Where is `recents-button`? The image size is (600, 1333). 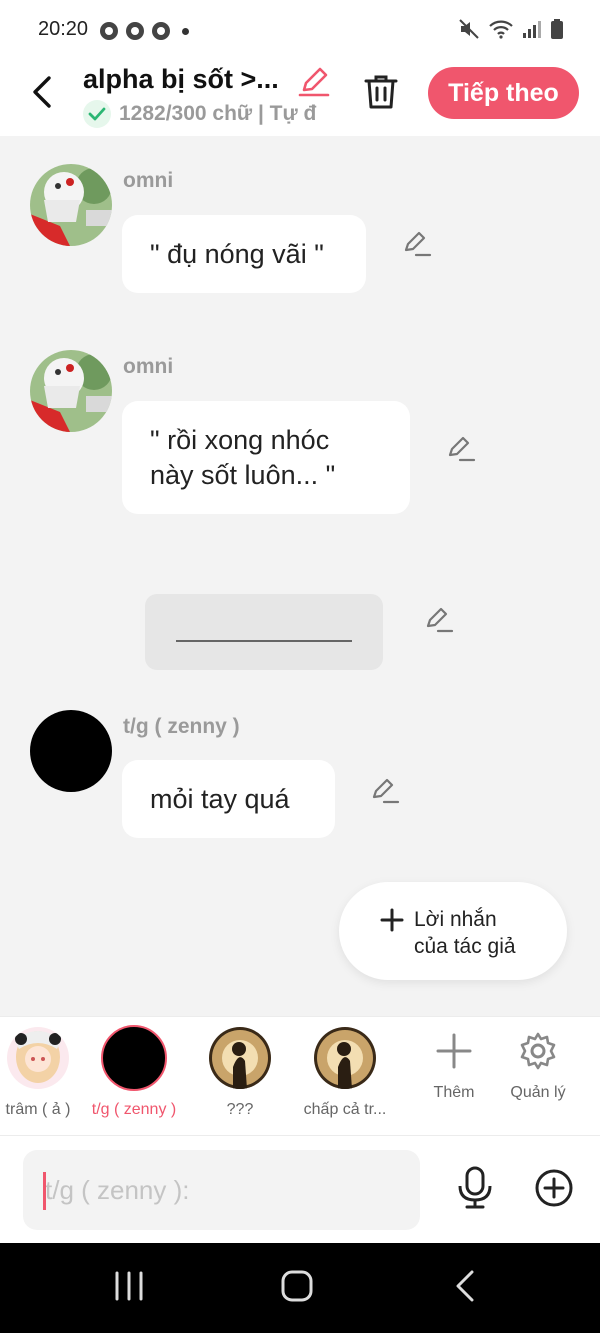 recents-button is located at coordinates (129, 1288).